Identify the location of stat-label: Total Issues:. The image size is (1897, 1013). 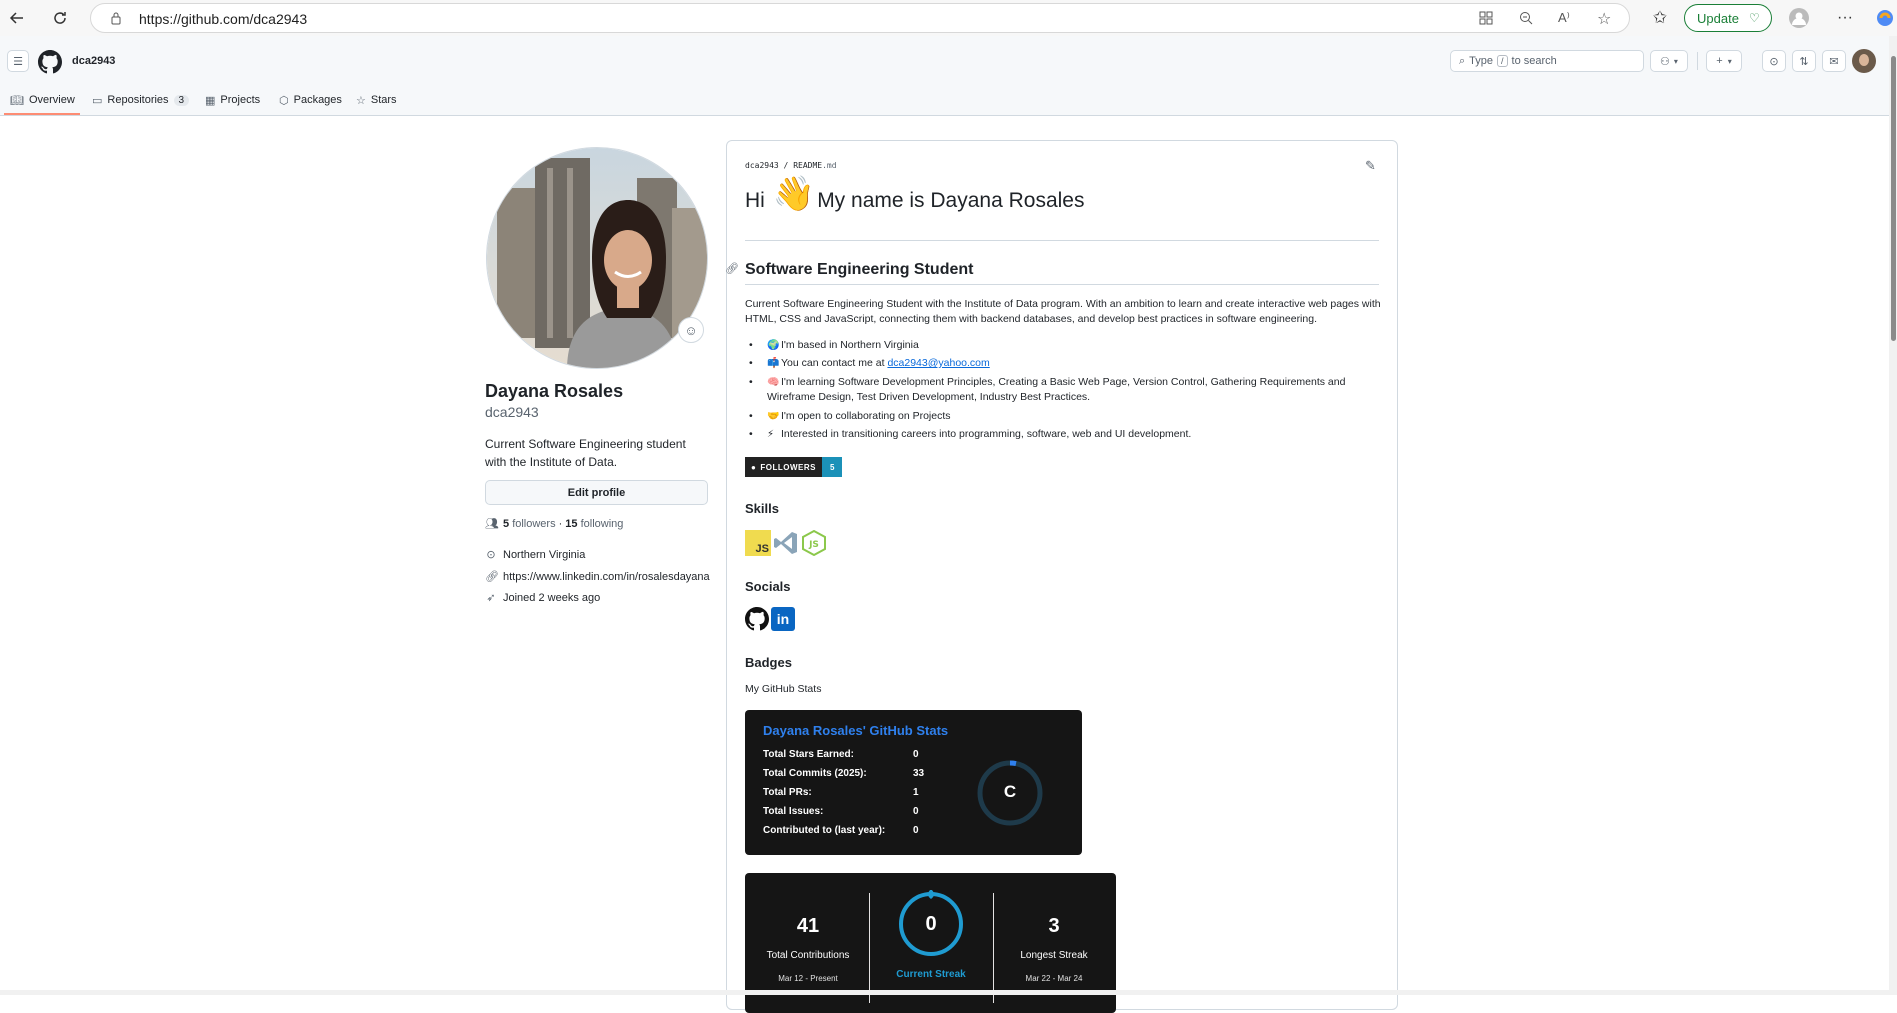
(793, 811).